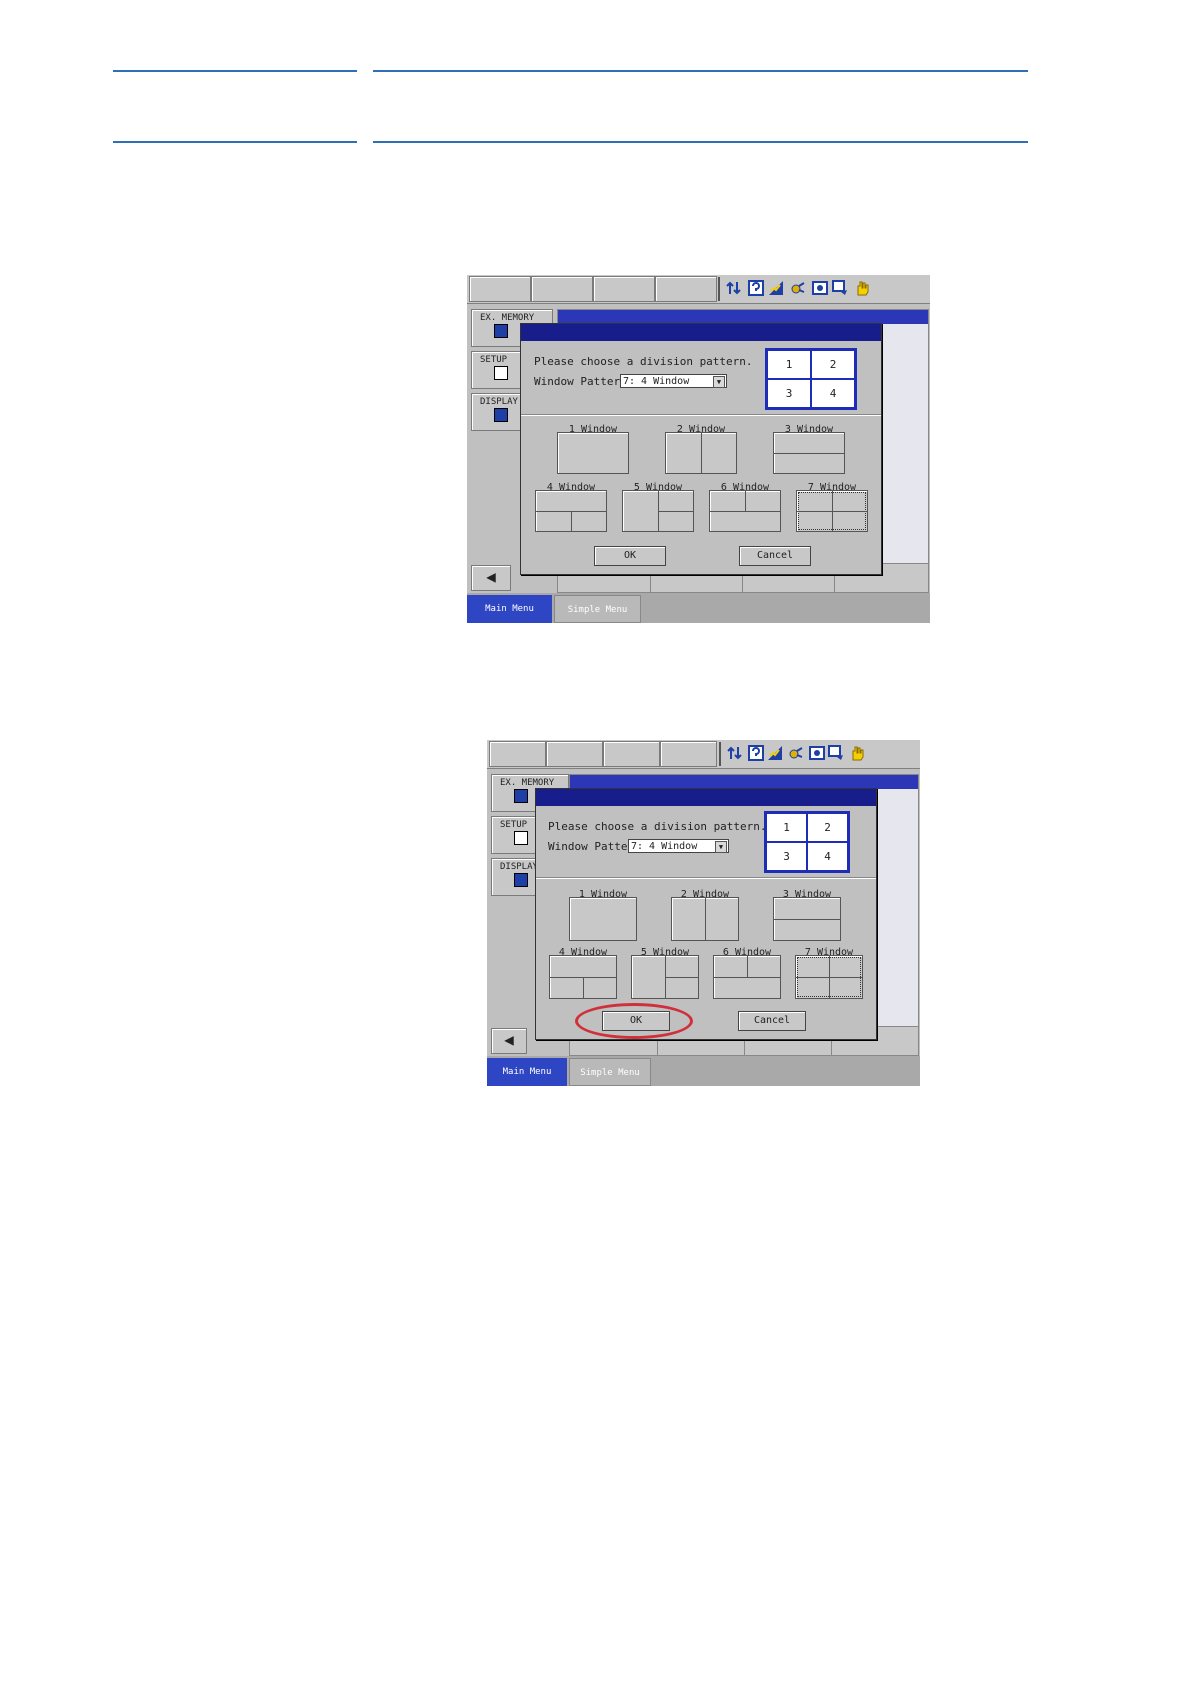  Describe the element at coordinates (634, 1021) in the screenshot. I see `ok-highlight-circle` at that location.